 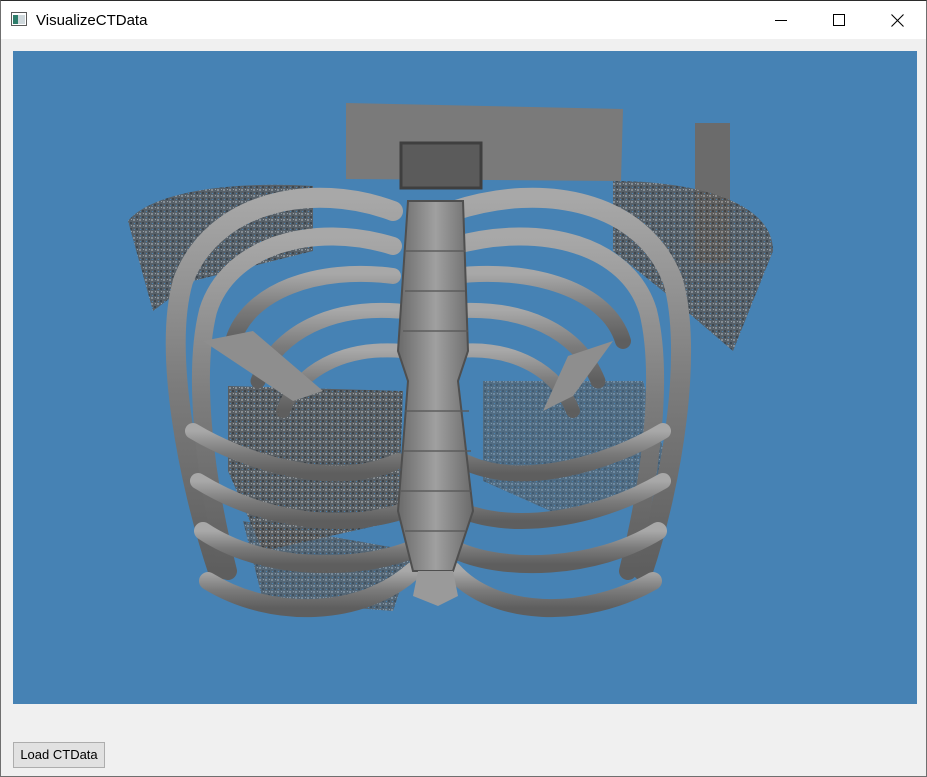 I want to click on title-bar: VisualizeCTData, so click(x=463, y=20).